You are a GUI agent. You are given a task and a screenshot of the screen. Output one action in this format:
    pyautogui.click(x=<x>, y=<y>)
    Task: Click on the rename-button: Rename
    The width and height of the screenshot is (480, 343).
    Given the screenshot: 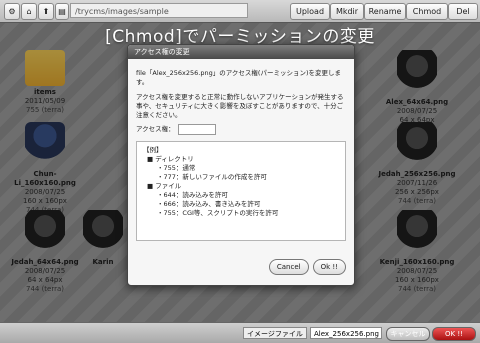 What is the action you would take?
    pyautogui.click(x=385, y=11)
    